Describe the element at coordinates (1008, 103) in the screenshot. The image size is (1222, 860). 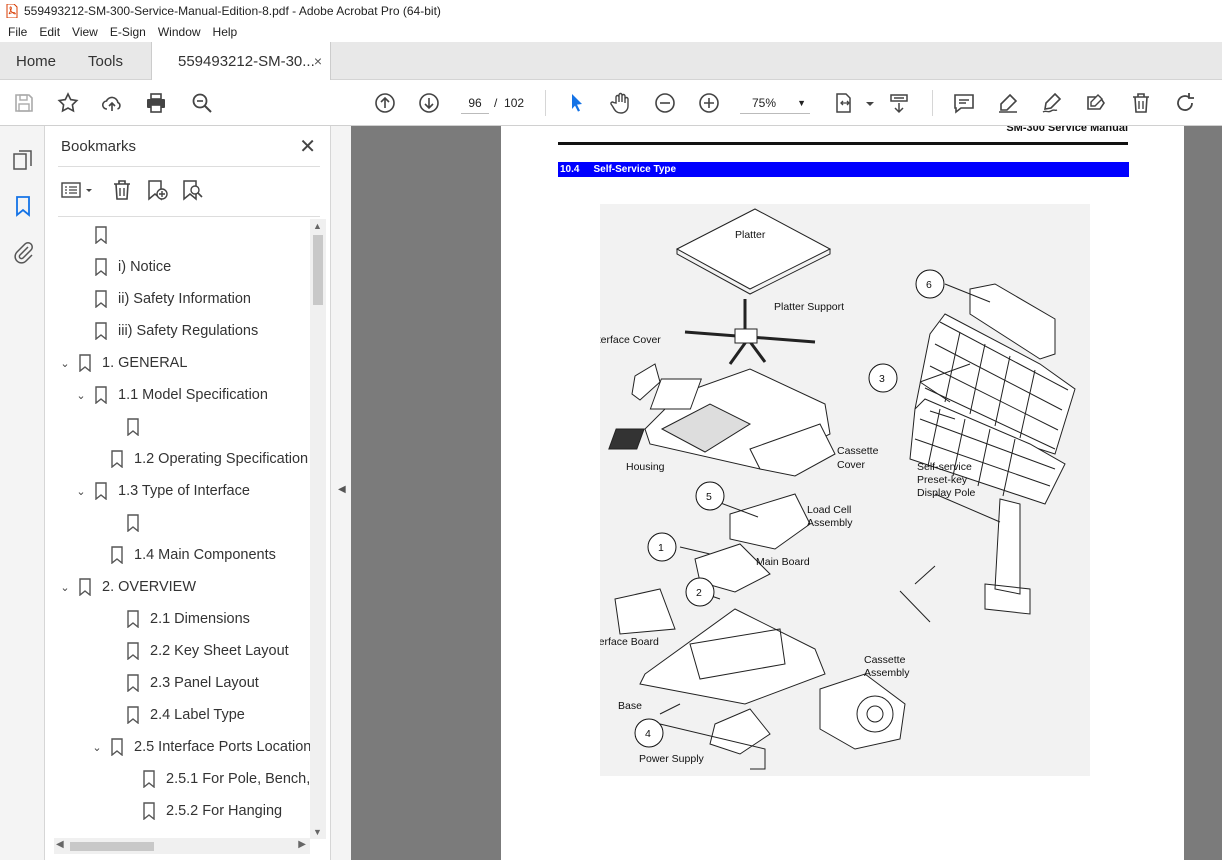
I see `highlight-pen-icon` at that location.